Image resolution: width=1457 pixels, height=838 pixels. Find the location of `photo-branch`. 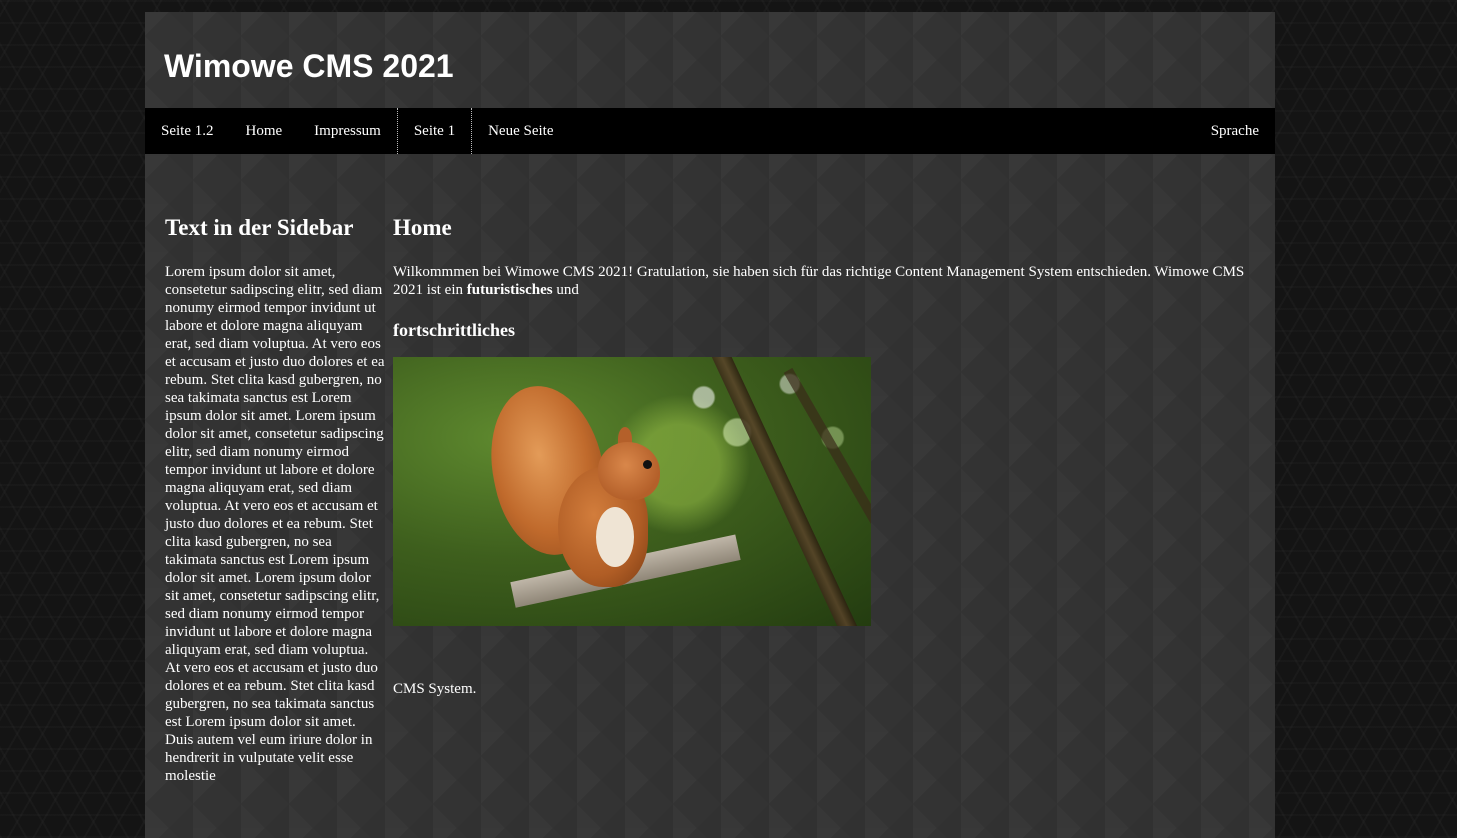

photo-branch is located at coordinates (787, 491).